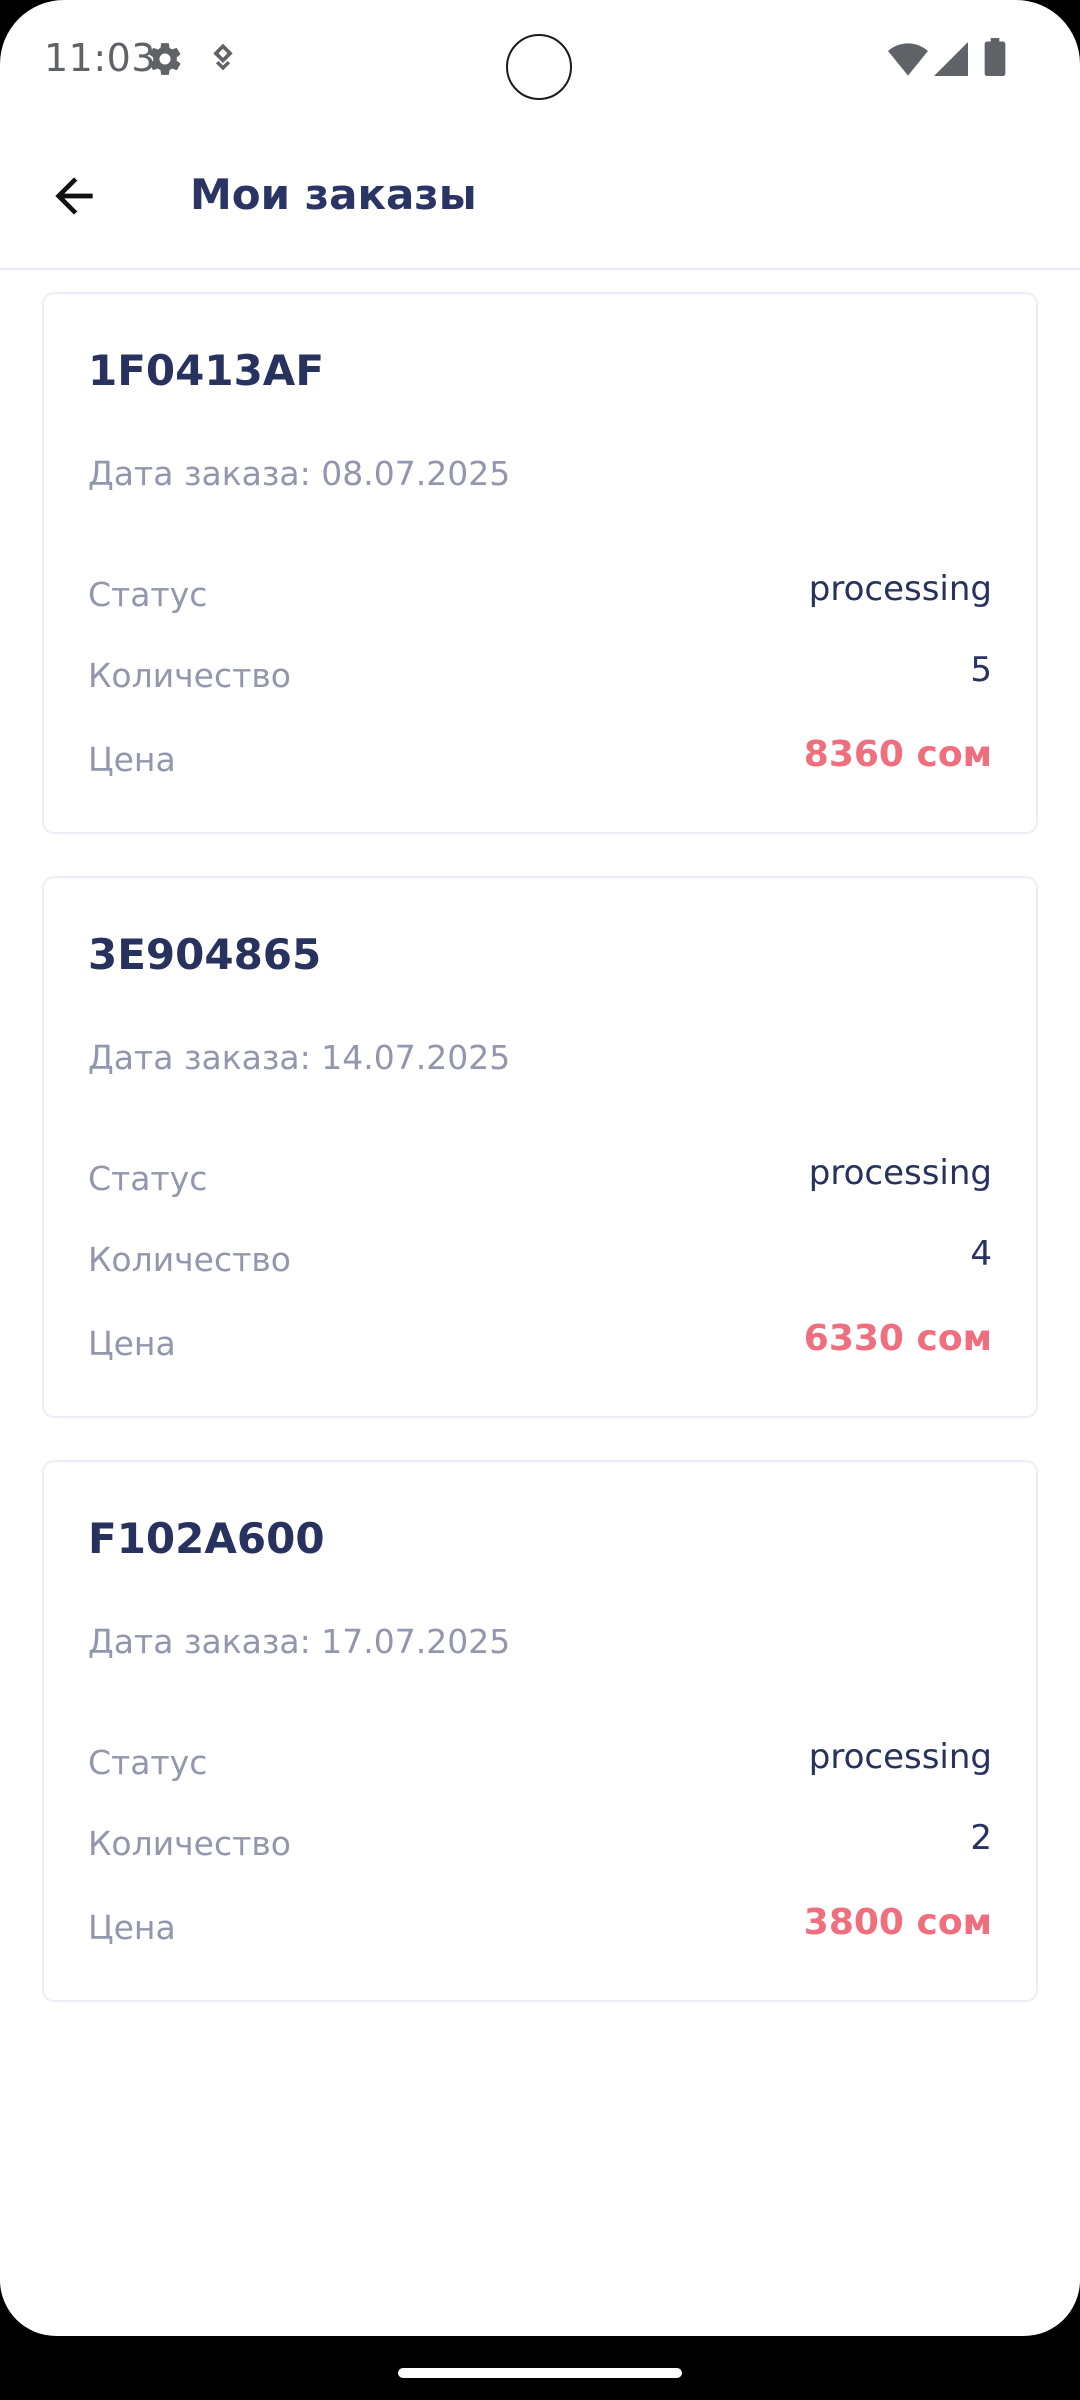  Describe the element at coordinates (540, 1927) in the screenshot. I see `price-row: Цена 3800 сом` at that location.